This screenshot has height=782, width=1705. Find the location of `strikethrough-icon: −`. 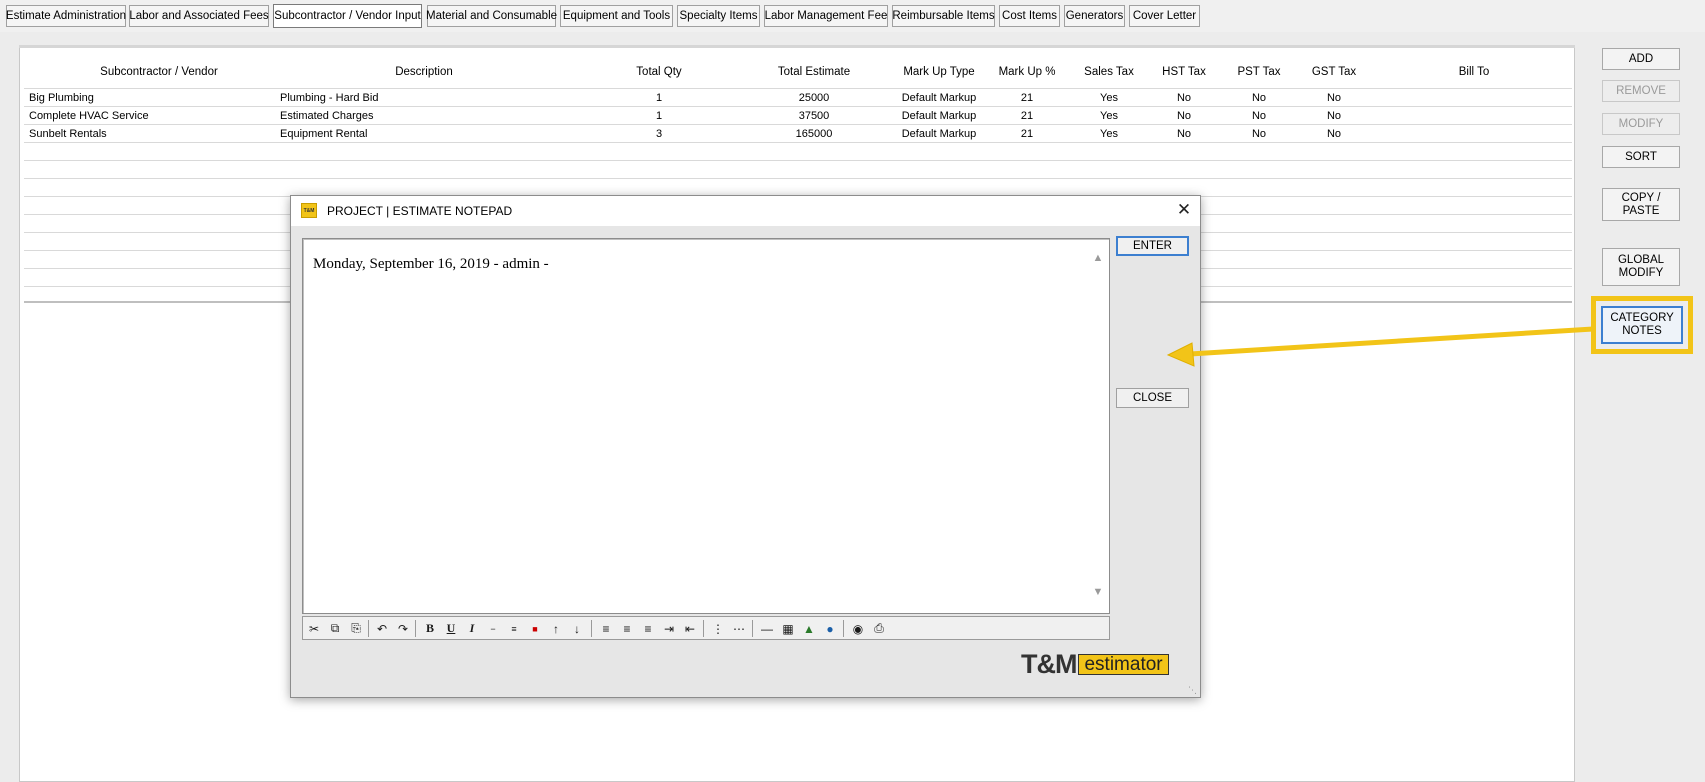

strikethrough-icon: − is located at coordinates (493, 628).